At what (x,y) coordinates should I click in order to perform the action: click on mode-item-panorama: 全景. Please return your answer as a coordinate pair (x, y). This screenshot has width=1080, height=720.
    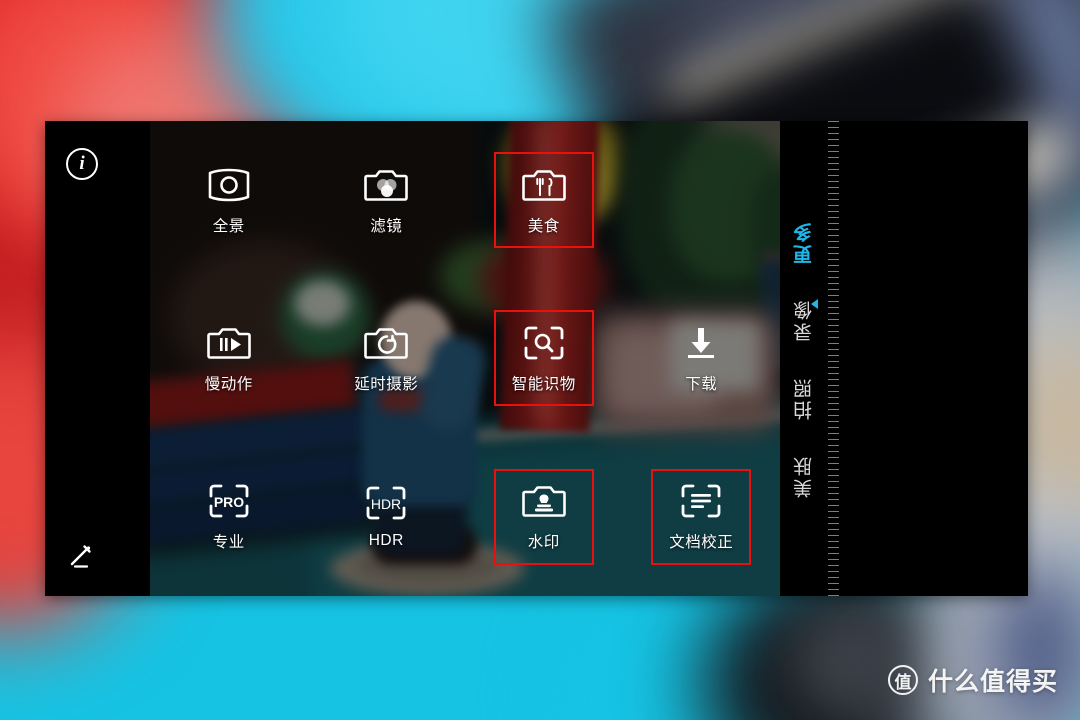
    Looking at the image, I should click on (229, 200).